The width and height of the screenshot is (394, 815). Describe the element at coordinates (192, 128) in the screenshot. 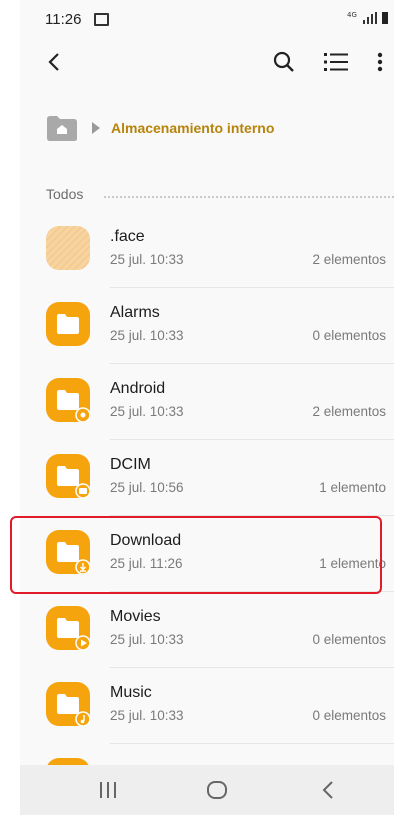

I see `breadcrumb-current: Almacenamiento interno` at that location.